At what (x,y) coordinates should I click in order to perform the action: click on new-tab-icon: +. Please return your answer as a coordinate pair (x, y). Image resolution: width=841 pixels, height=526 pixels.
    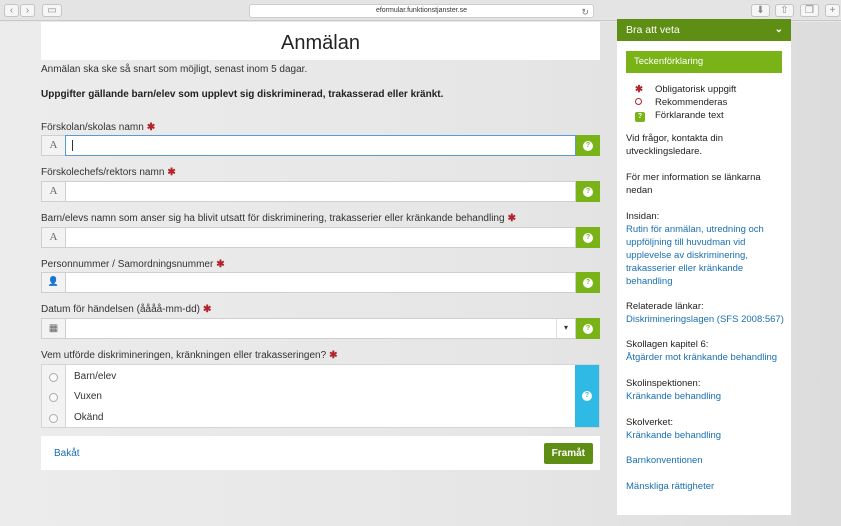
    Looking at the image, I should click on (832, 10).